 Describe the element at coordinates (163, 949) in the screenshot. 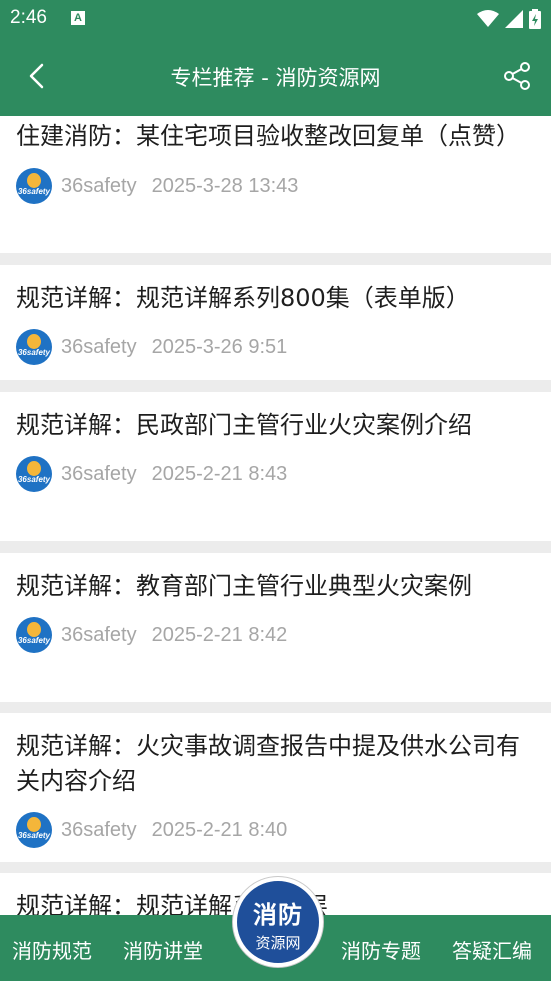

I see `nav-item-fire-lectures: 消防讲堂` at that location.